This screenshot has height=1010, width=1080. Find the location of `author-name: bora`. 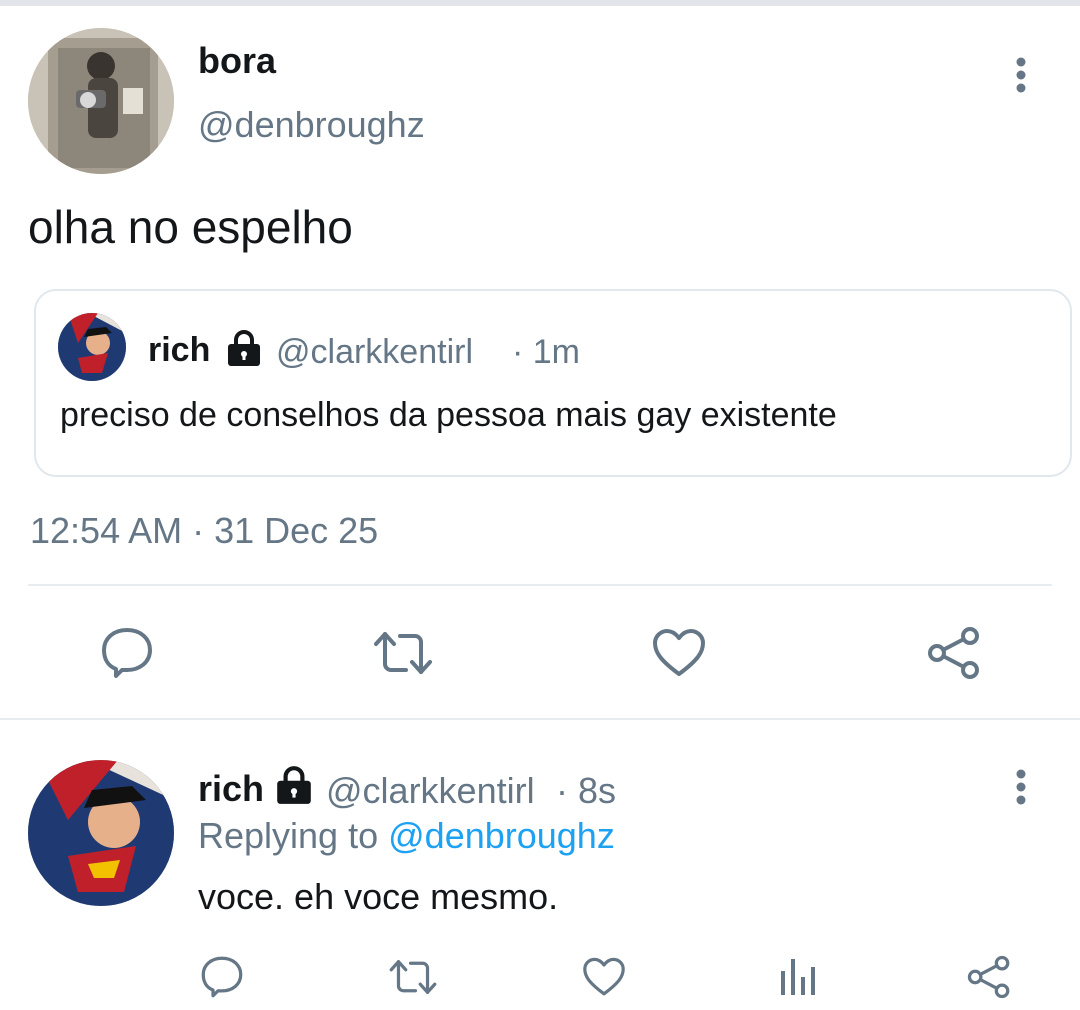

author-name: bora is located at coordinates (237, 61).